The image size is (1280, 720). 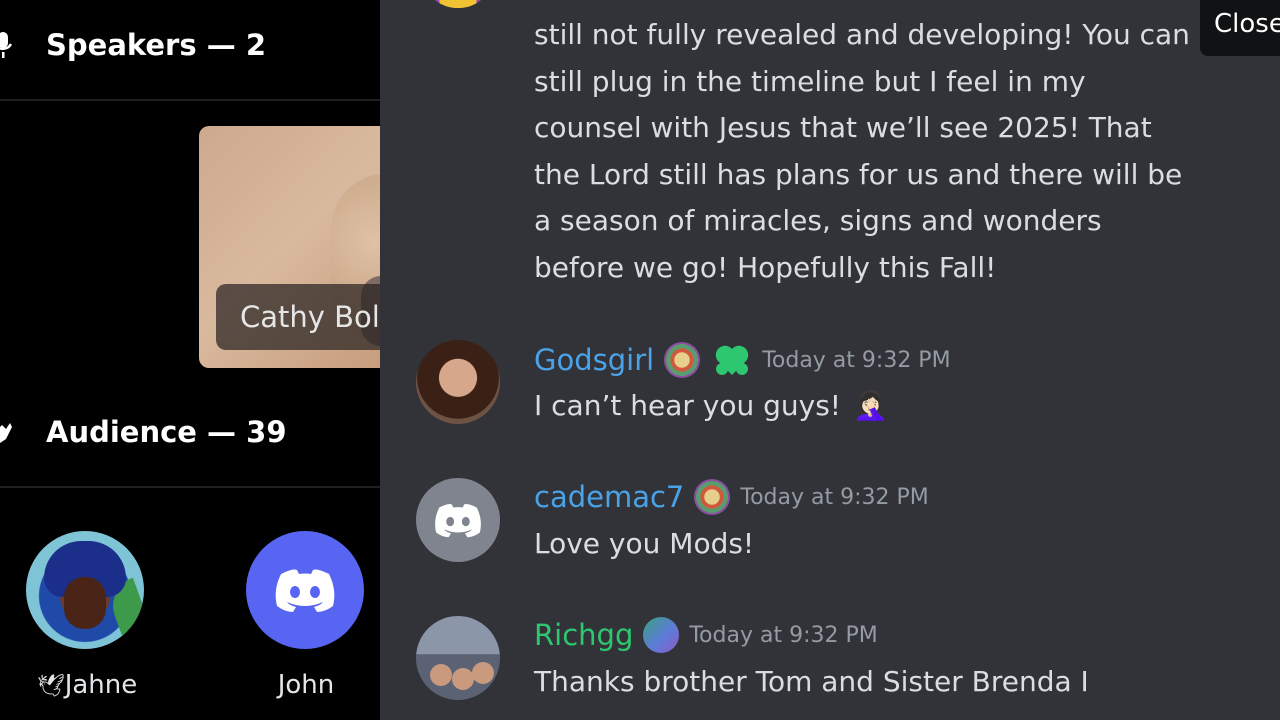 I want to click on heart-hands-icon, so click(x=732, y=360).